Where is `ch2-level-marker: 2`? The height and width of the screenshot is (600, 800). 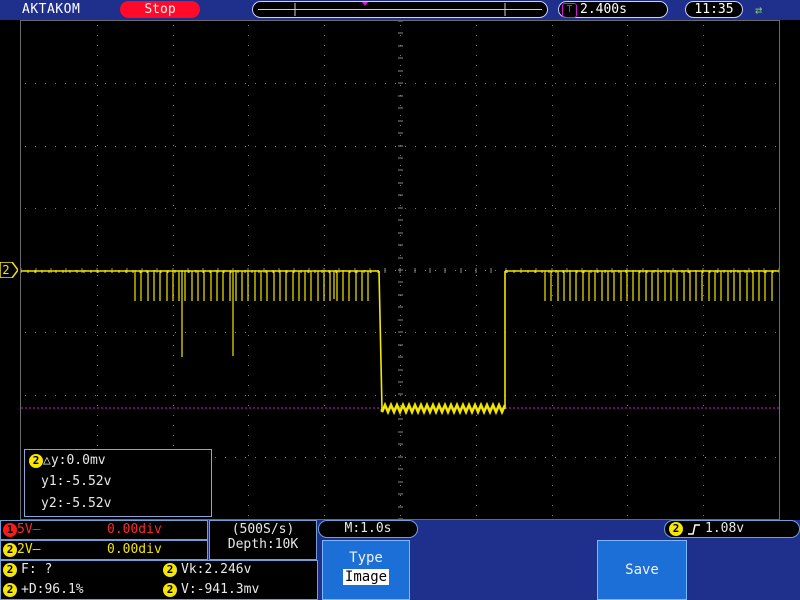
ch2-level-marker: 2 is located at coordinates (9, 270).